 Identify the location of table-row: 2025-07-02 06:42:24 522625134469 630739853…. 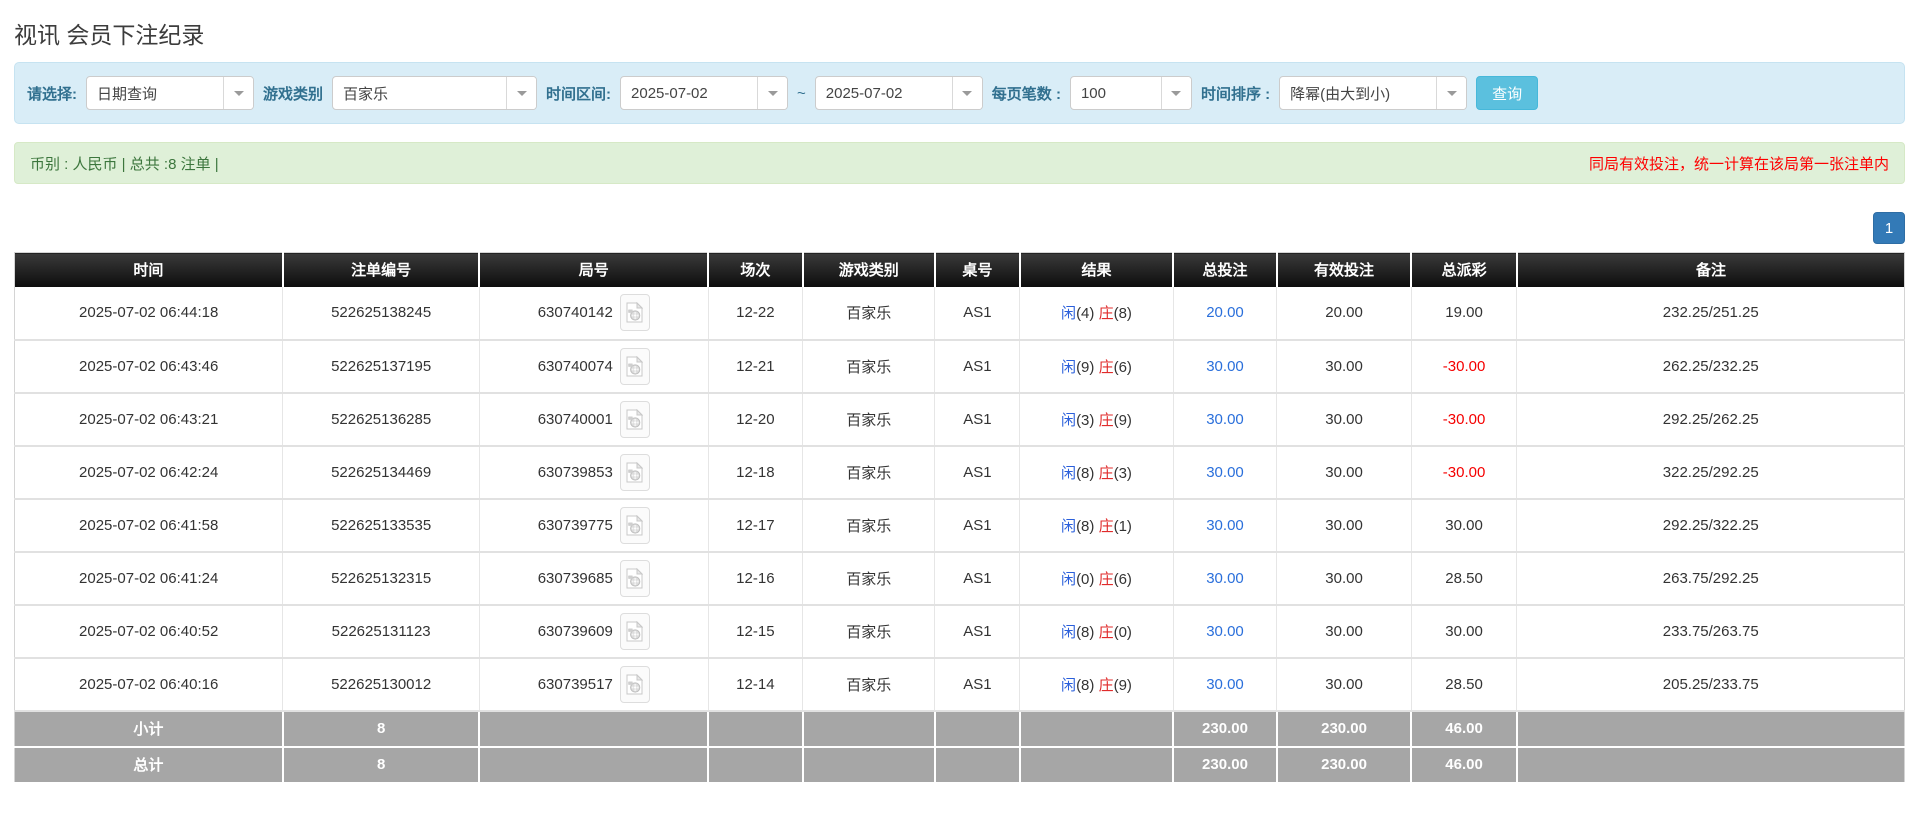
(959, 472).